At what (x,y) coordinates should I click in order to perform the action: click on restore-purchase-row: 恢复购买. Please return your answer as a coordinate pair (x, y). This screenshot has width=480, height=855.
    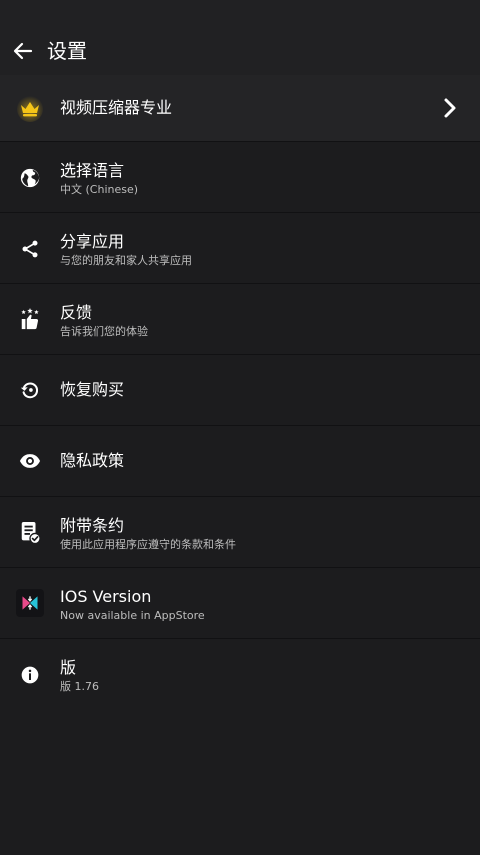
    Looking at the image, I should click on (240, 390).